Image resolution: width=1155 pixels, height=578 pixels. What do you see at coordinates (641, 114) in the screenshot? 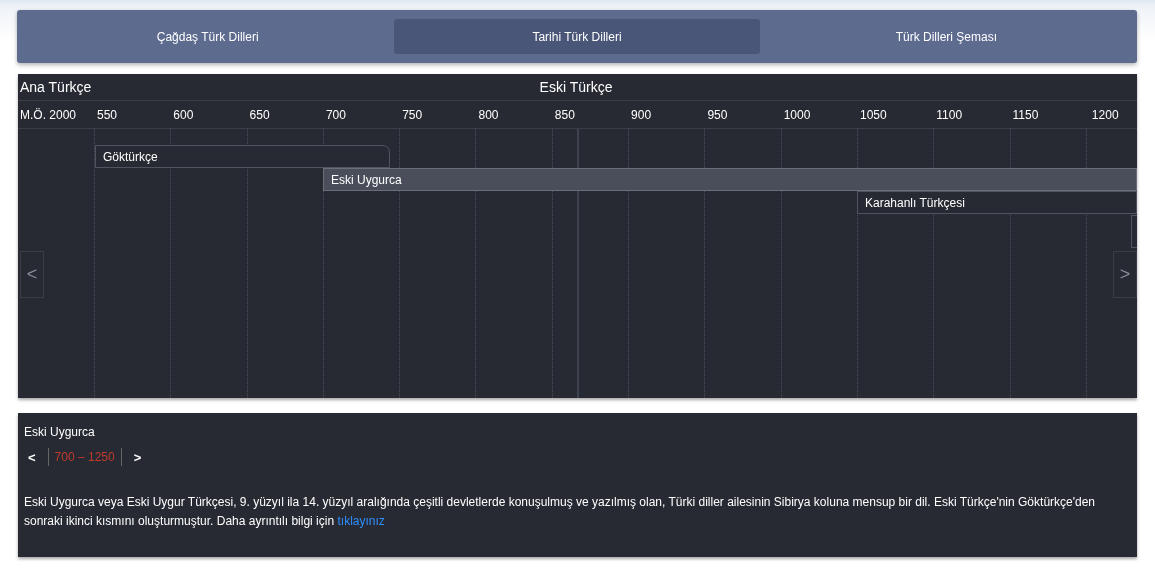
I see `year-label: 900` at bounding box center [641, 114].